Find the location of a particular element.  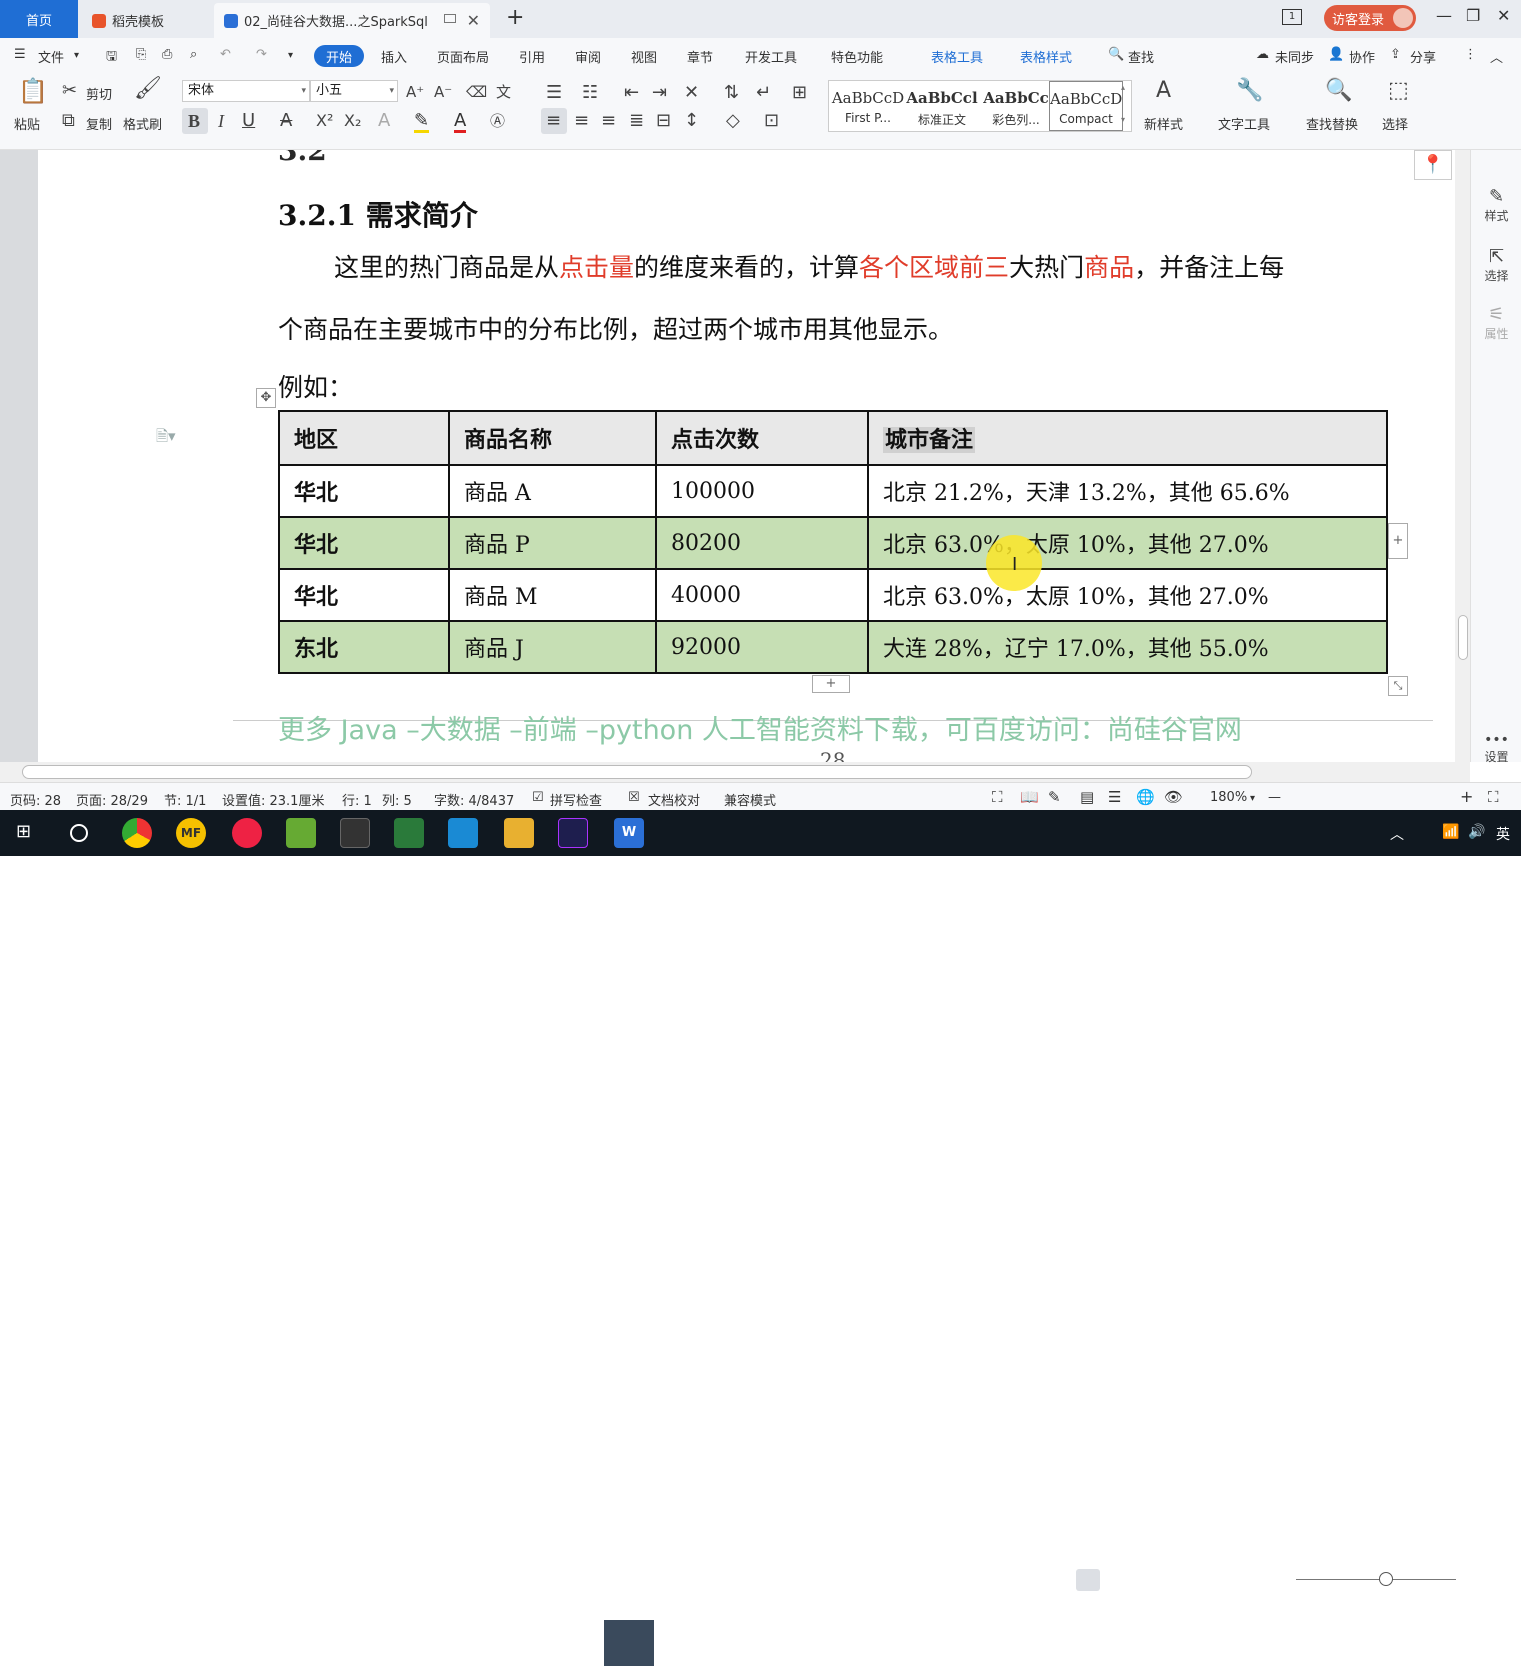

style-normal: AaBbCcl 标准正文 is located at coordinates (942, 106).